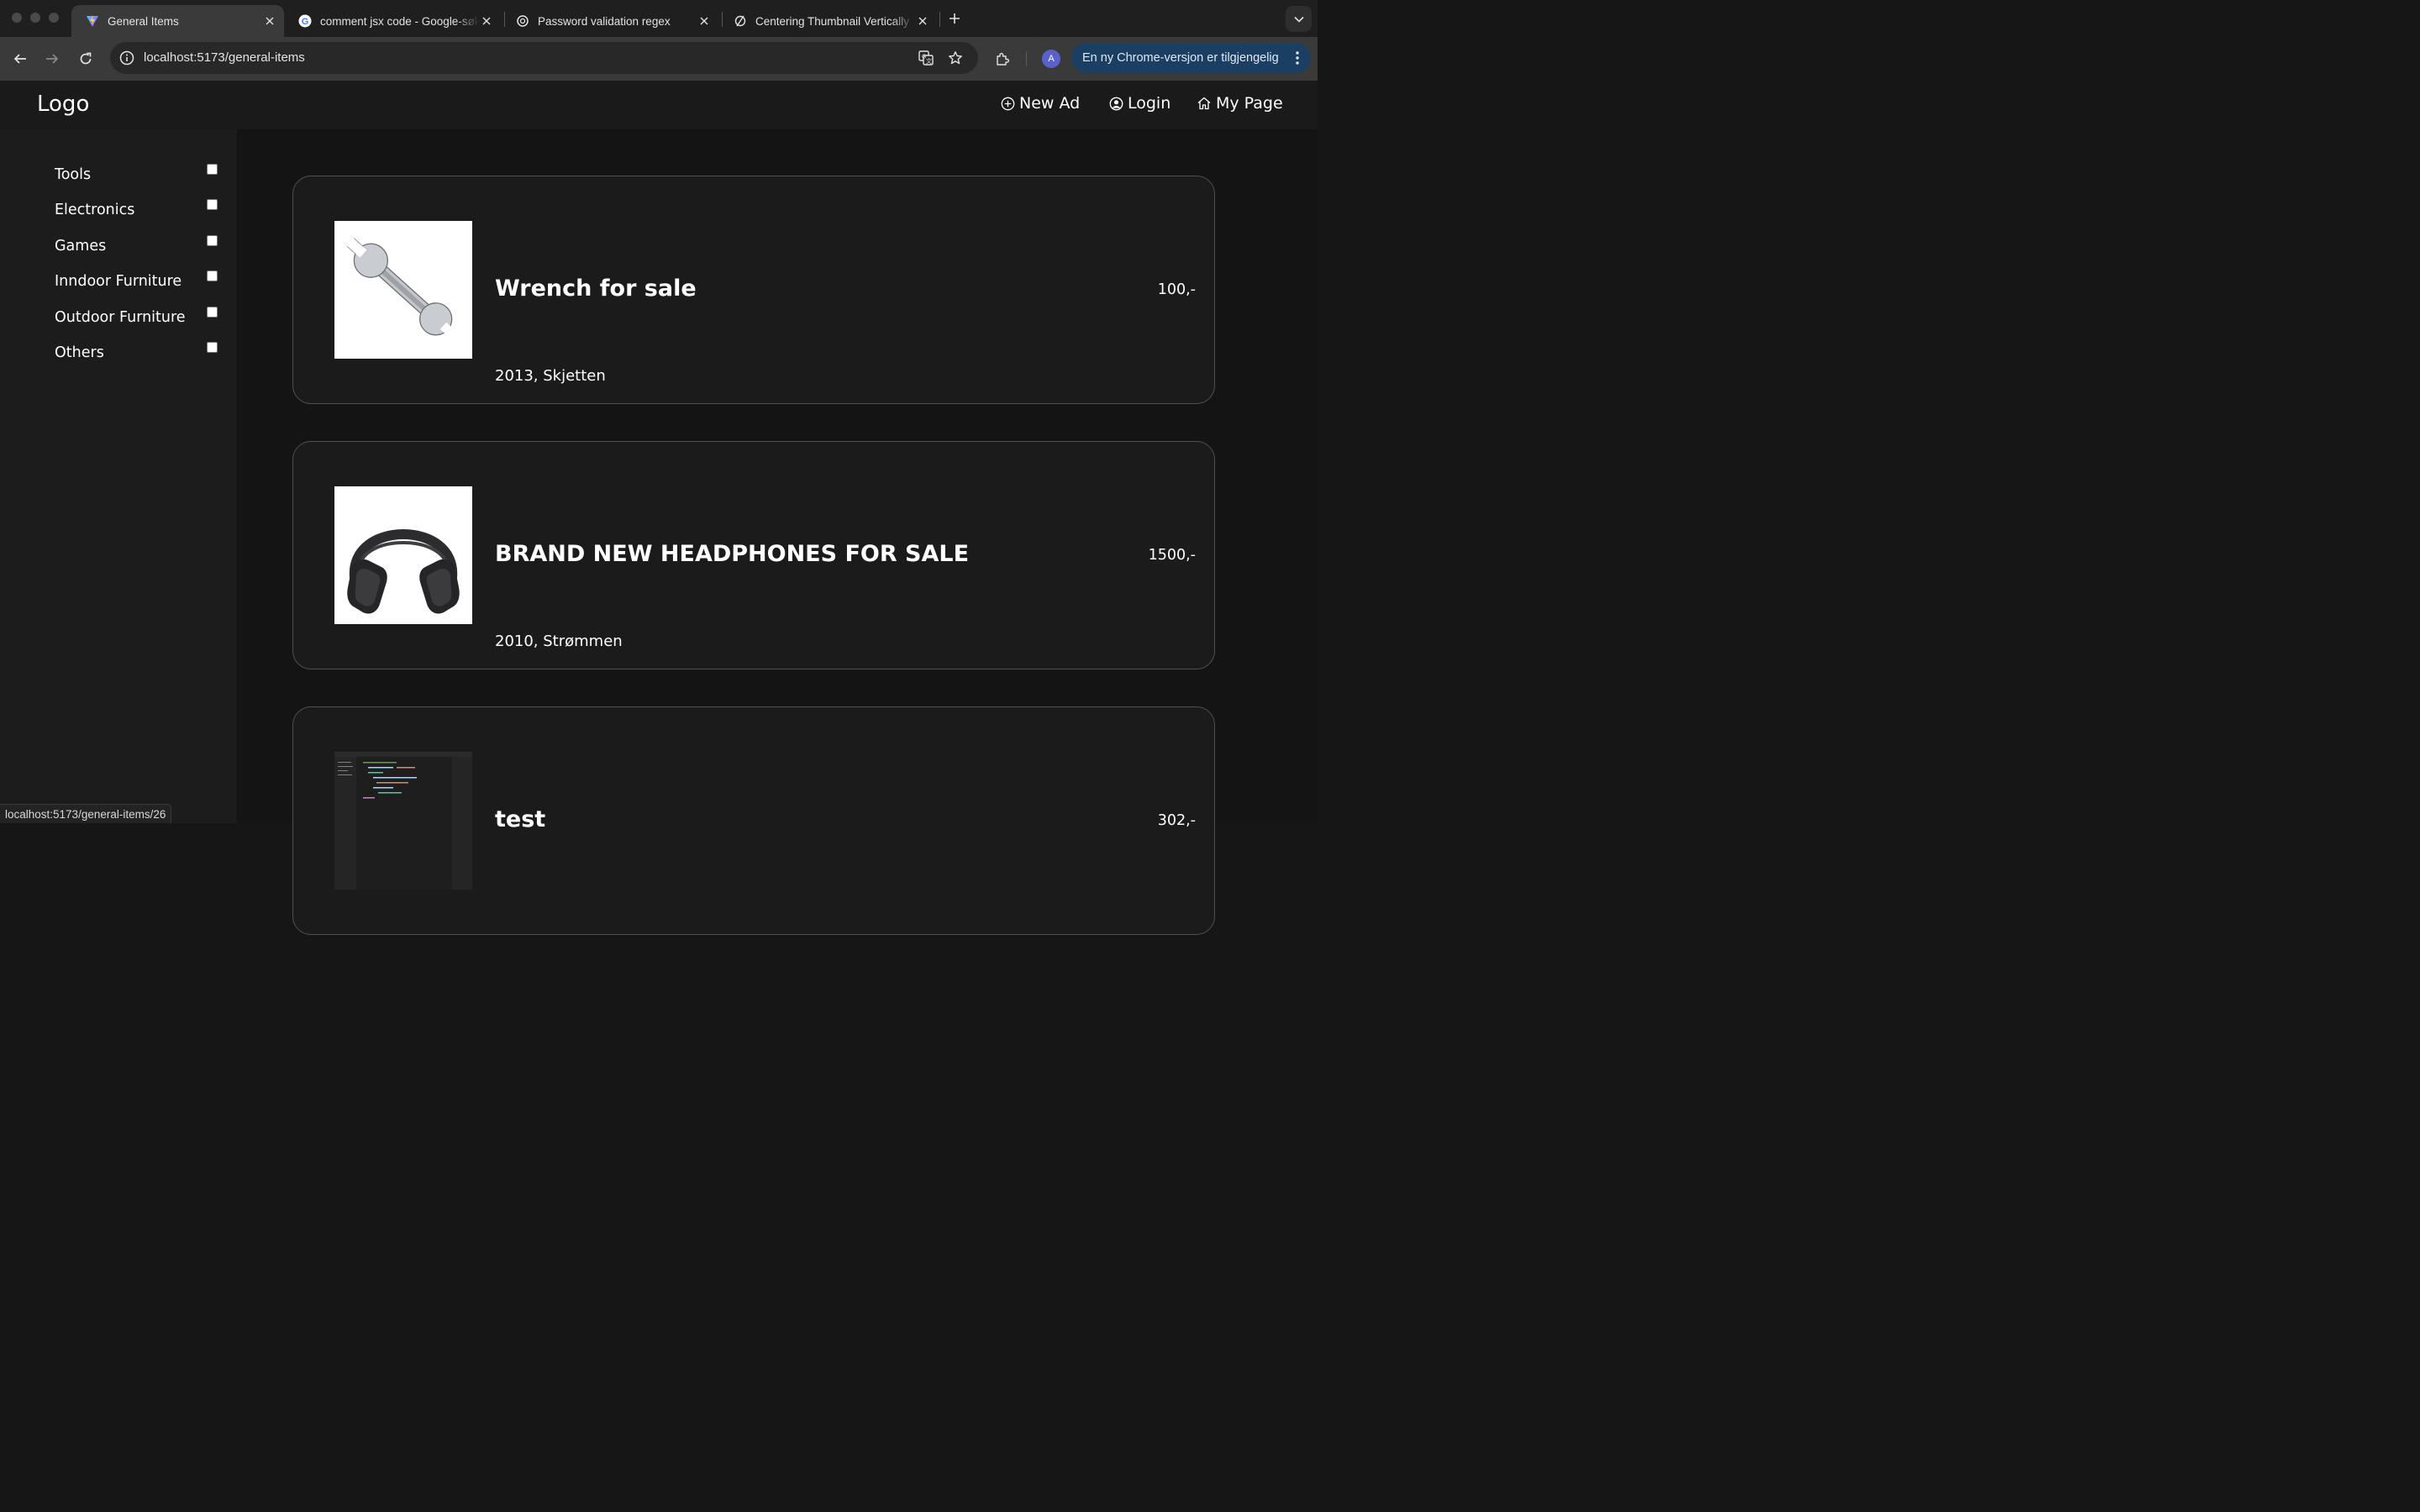 Image resolution: width=2420 pixels, height=1512 pixels. Describe the element at coordinates (559, 641) in the screenshot. I see `item-meta: 2010, Strømmen` at that location.